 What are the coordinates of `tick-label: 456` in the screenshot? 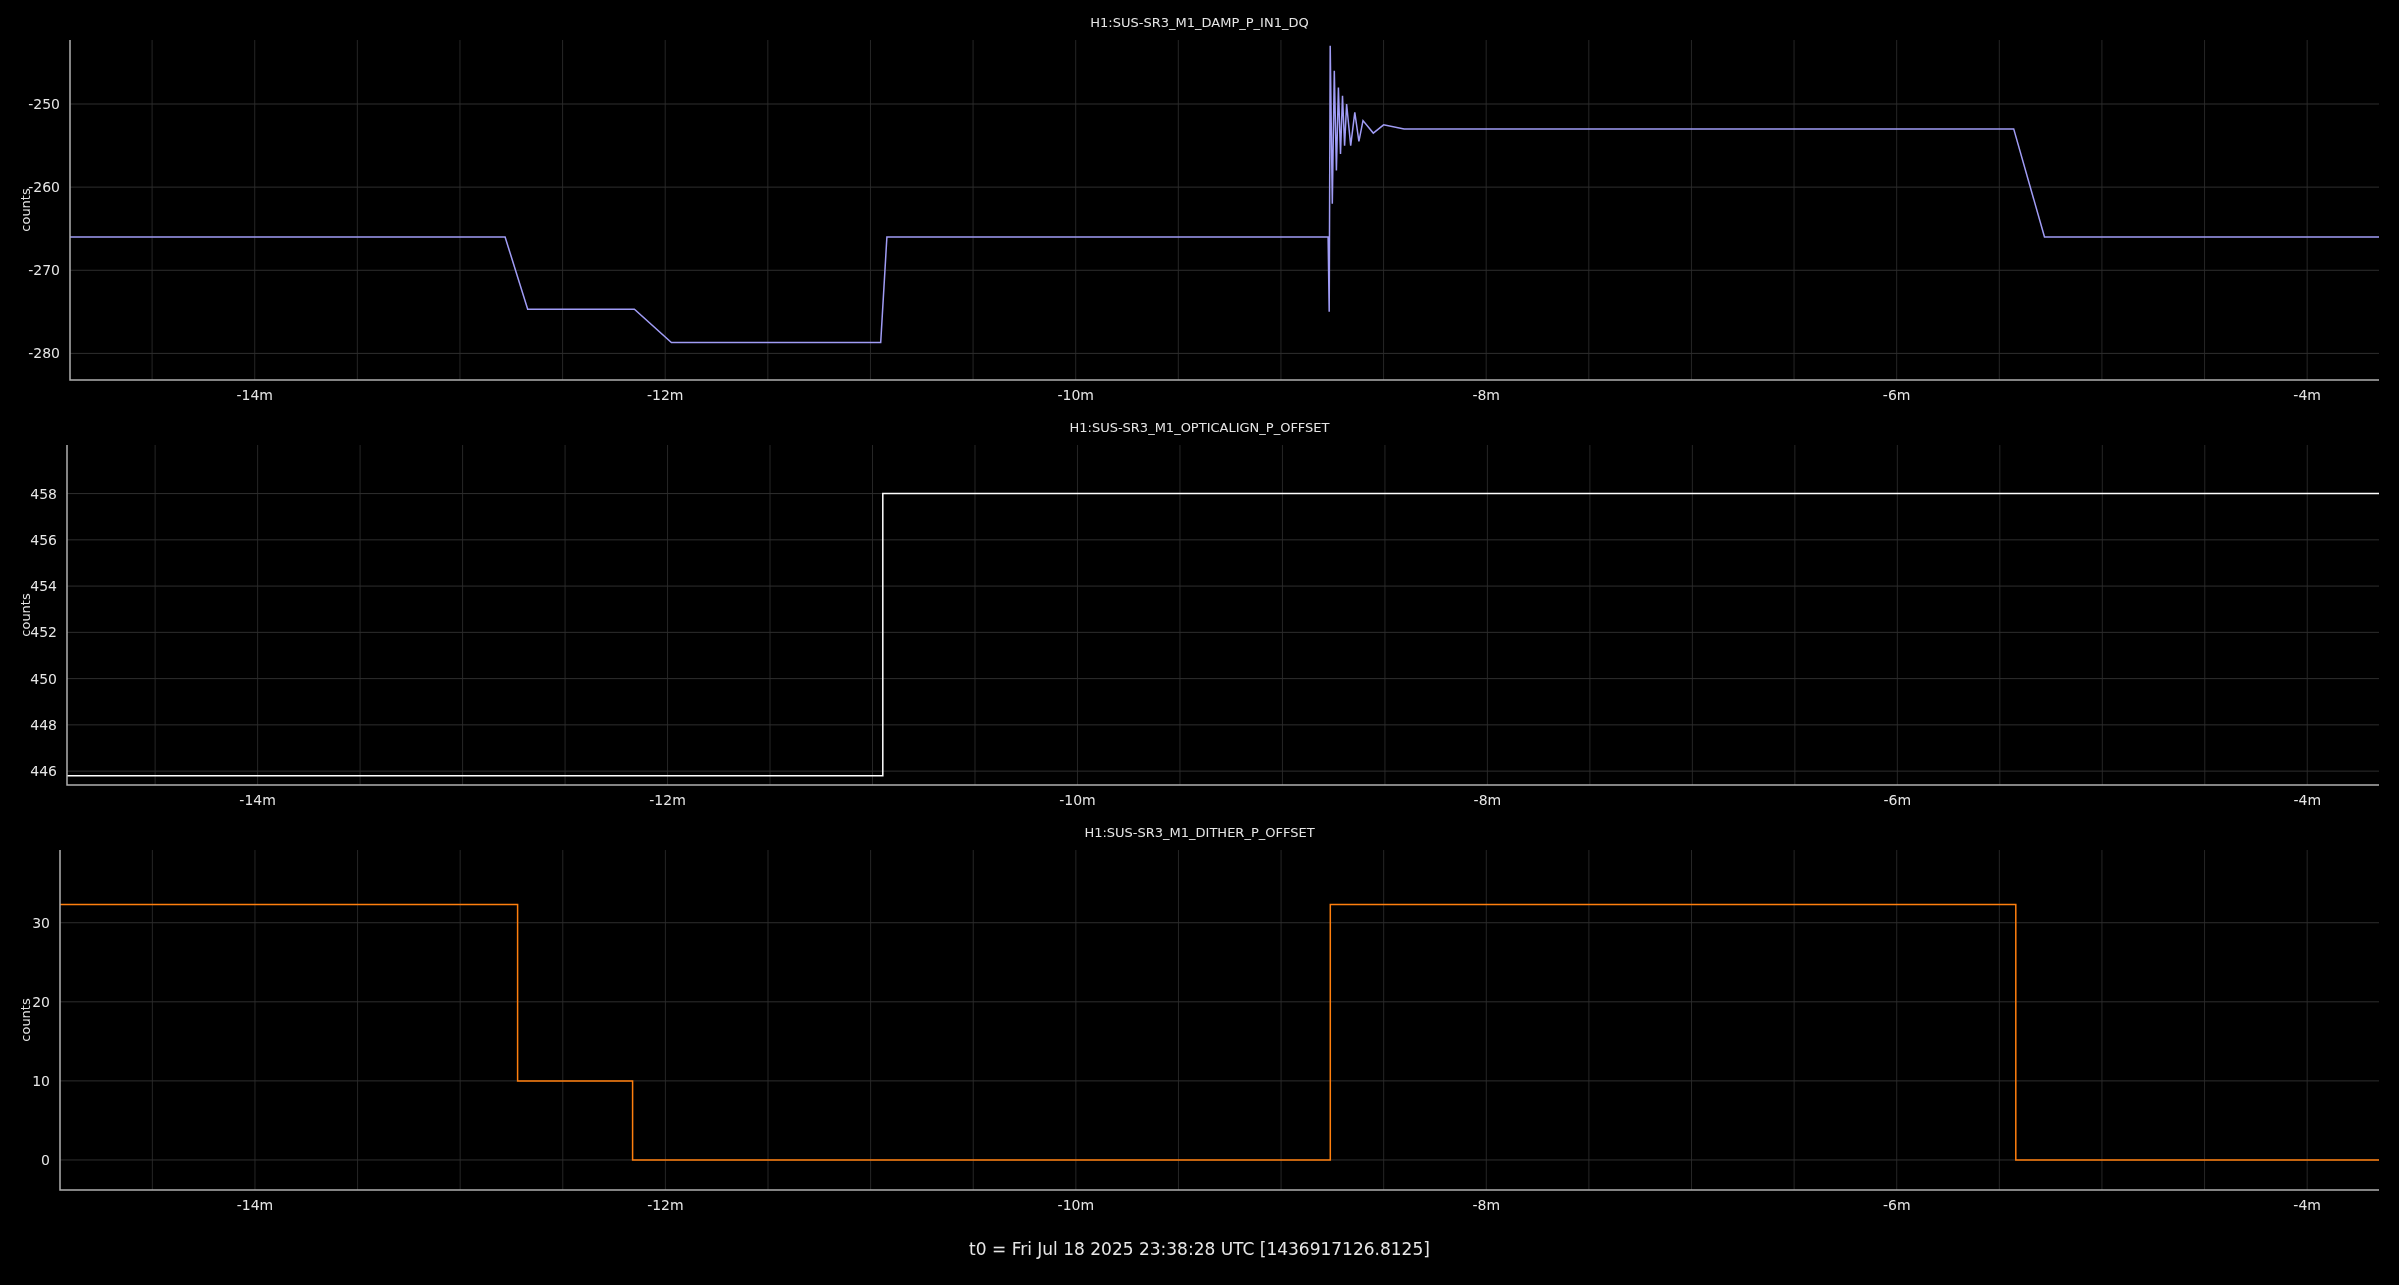 It's located at (43, 539).